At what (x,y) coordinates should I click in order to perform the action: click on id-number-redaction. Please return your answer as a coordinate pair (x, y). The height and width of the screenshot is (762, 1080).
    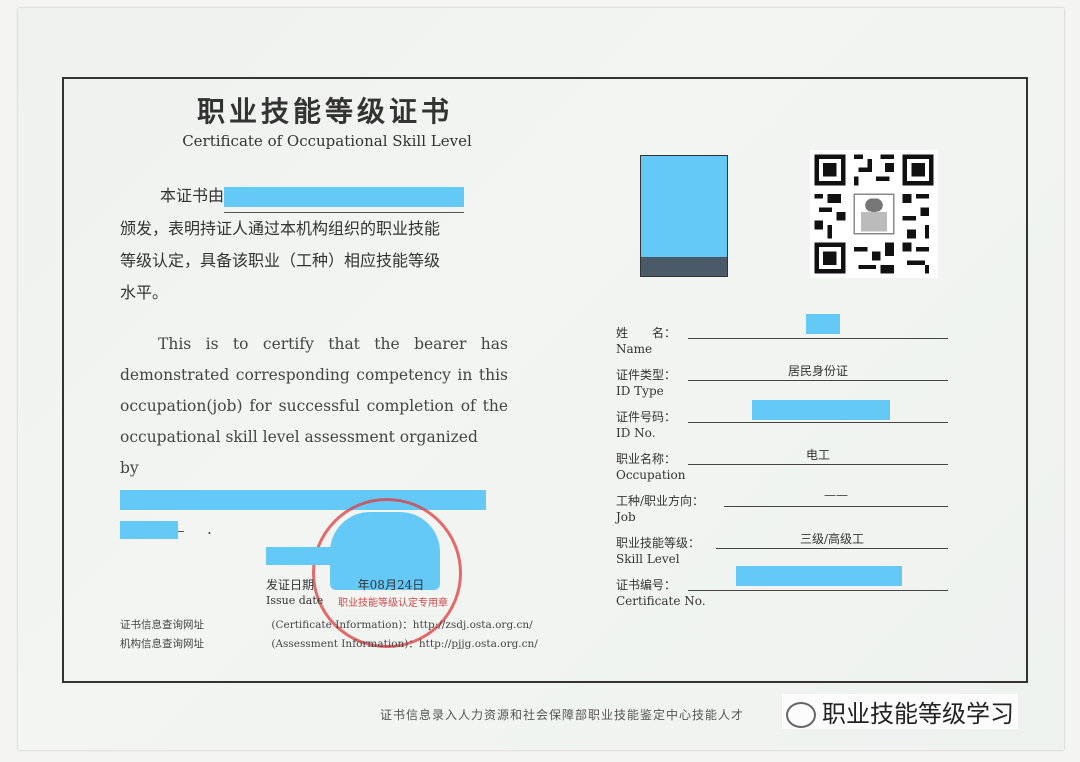
    Looking at the image, I should click on (821, 410).